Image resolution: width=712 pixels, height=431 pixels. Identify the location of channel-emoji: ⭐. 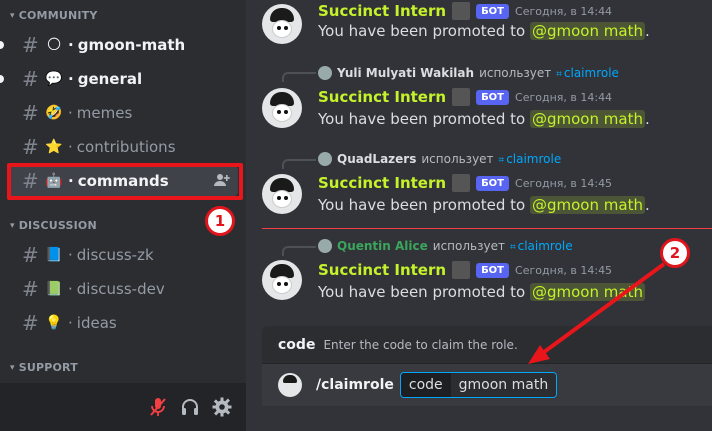
(54, 147).